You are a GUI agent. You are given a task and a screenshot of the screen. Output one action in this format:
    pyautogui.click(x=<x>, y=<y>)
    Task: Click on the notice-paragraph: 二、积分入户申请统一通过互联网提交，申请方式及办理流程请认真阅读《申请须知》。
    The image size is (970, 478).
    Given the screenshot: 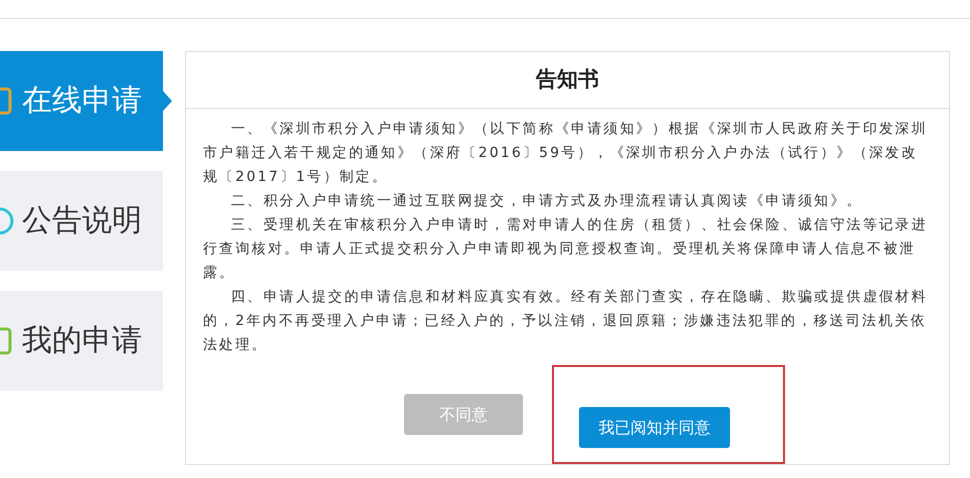 What is the action you would take?
    pyautogui.click(x=547, y=201)
    